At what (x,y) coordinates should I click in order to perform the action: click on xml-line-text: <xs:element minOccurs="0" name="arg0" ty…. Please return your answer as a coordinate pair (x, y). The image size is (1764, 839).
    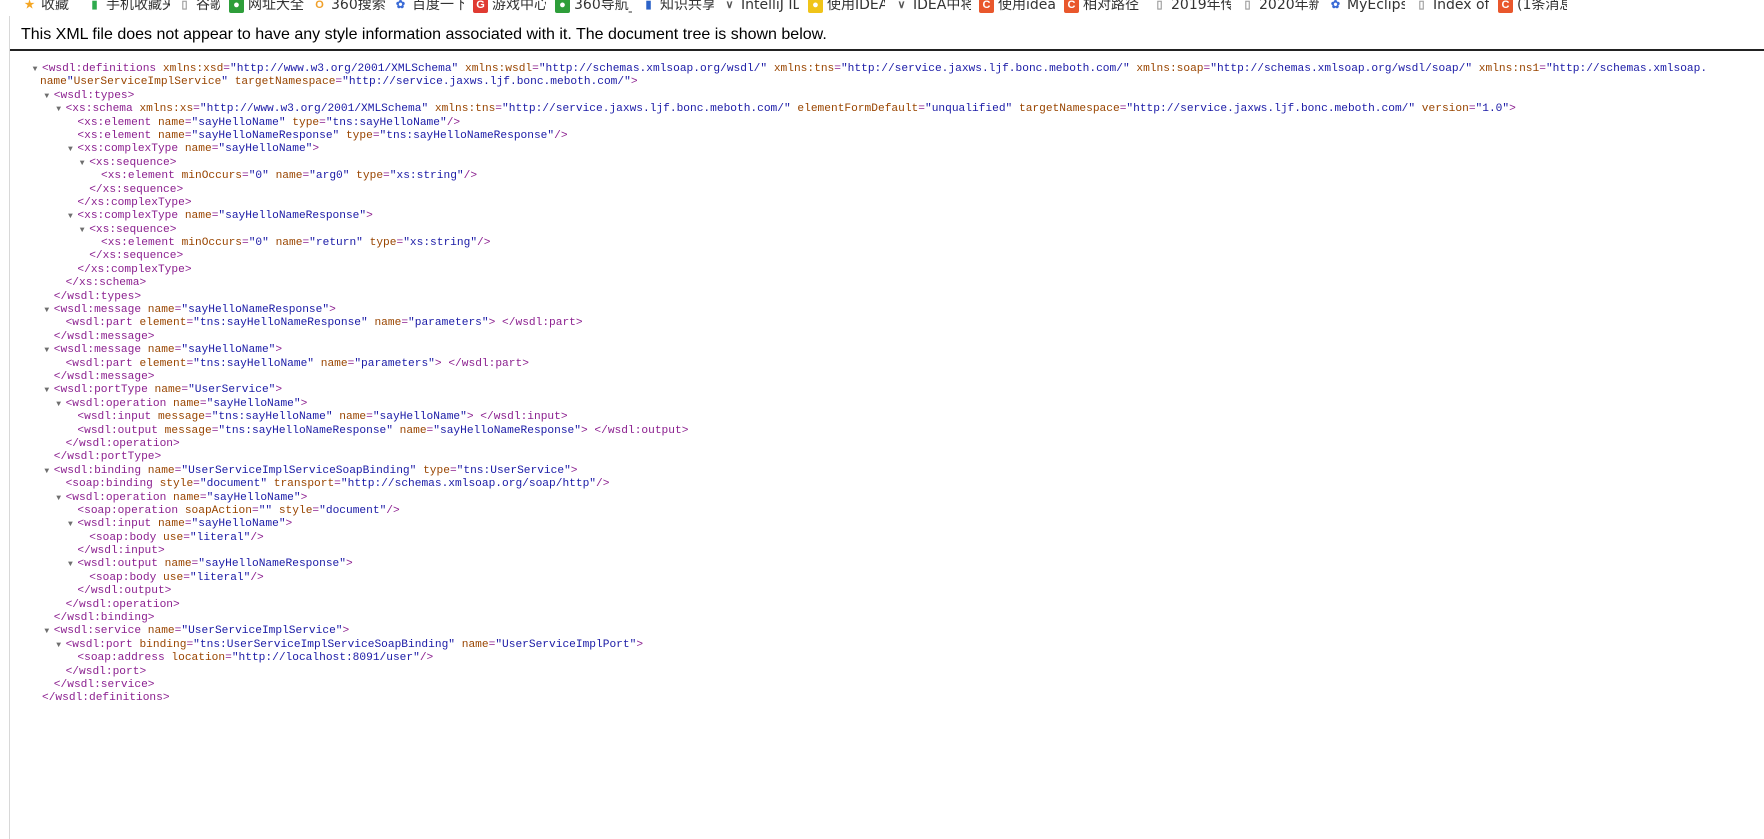
    Looking at the image, I should click on (289, 176).